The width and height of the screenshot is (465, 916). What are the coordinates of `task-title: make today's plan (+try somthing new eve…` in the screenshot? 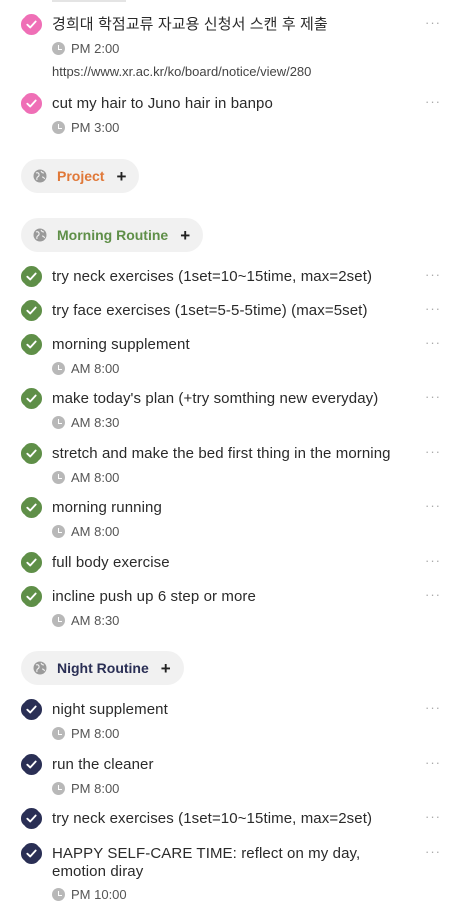 It's located at (215, 398).